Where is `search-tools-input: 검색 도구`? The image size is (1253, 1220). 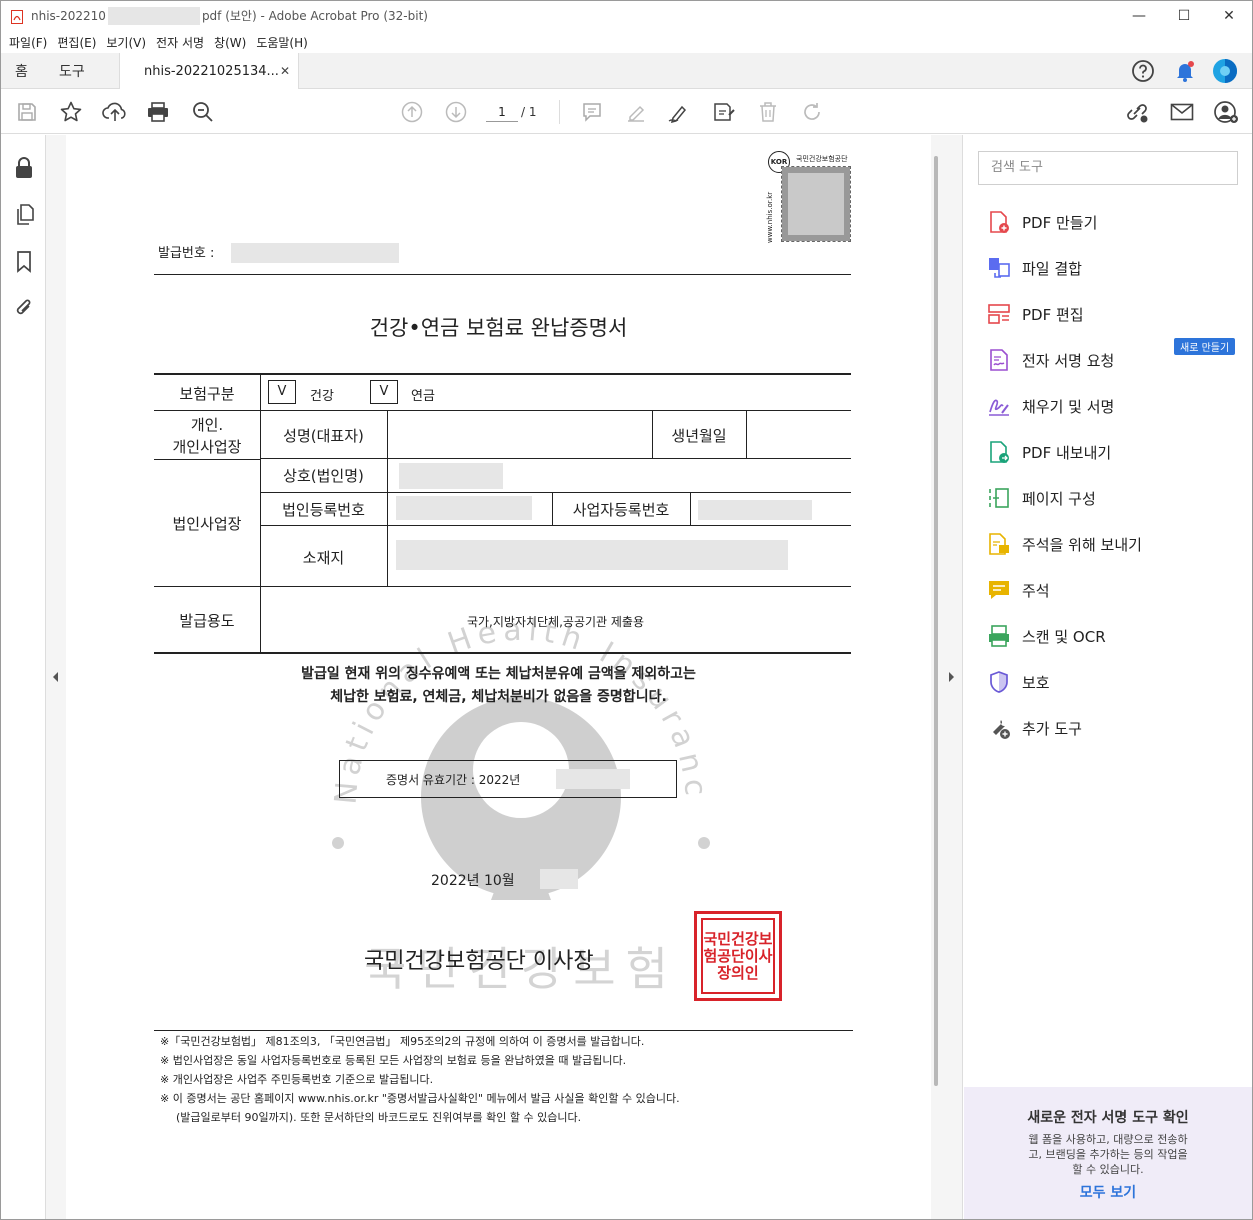
search-tools-input: 검색 도구 is located at coordinates (1108, 168).